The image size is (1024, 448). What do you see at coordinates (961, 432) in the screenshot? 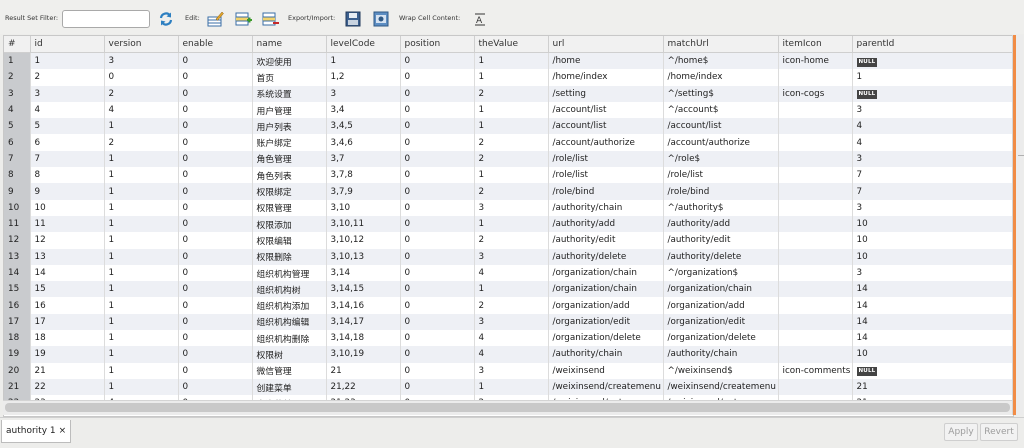
I see `apply-button: Apply` at bounding box center [961, 432].